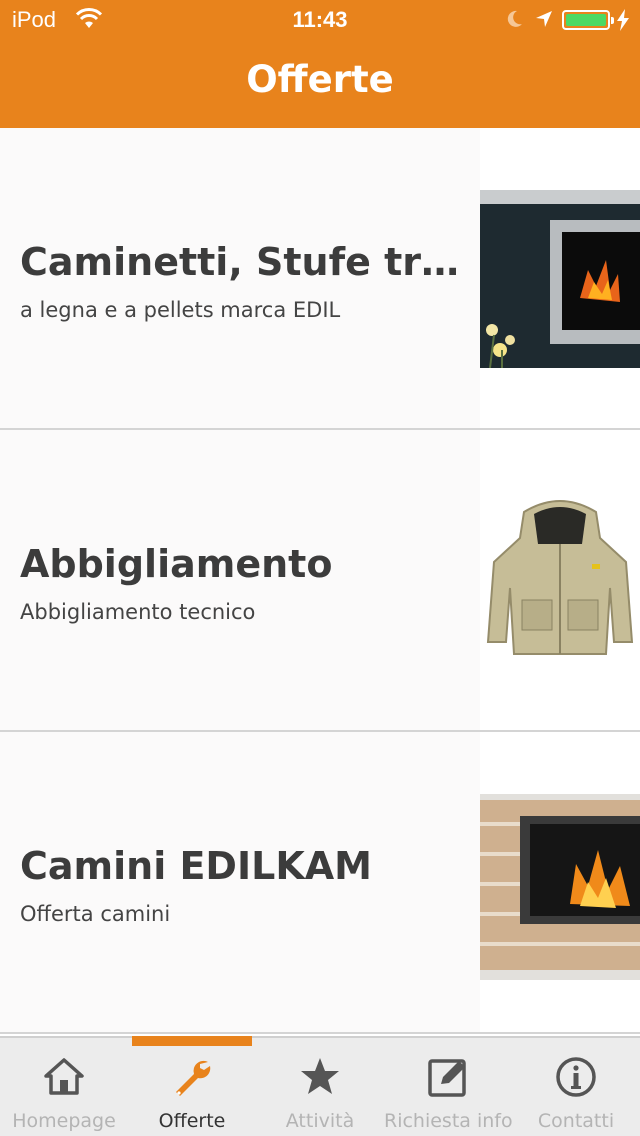 This screenshot has height=1136, width=640. What do you see at coordinates (448, 1080) in the screenshot?
I see `edit-icon` at bounding box center [448, 1080].